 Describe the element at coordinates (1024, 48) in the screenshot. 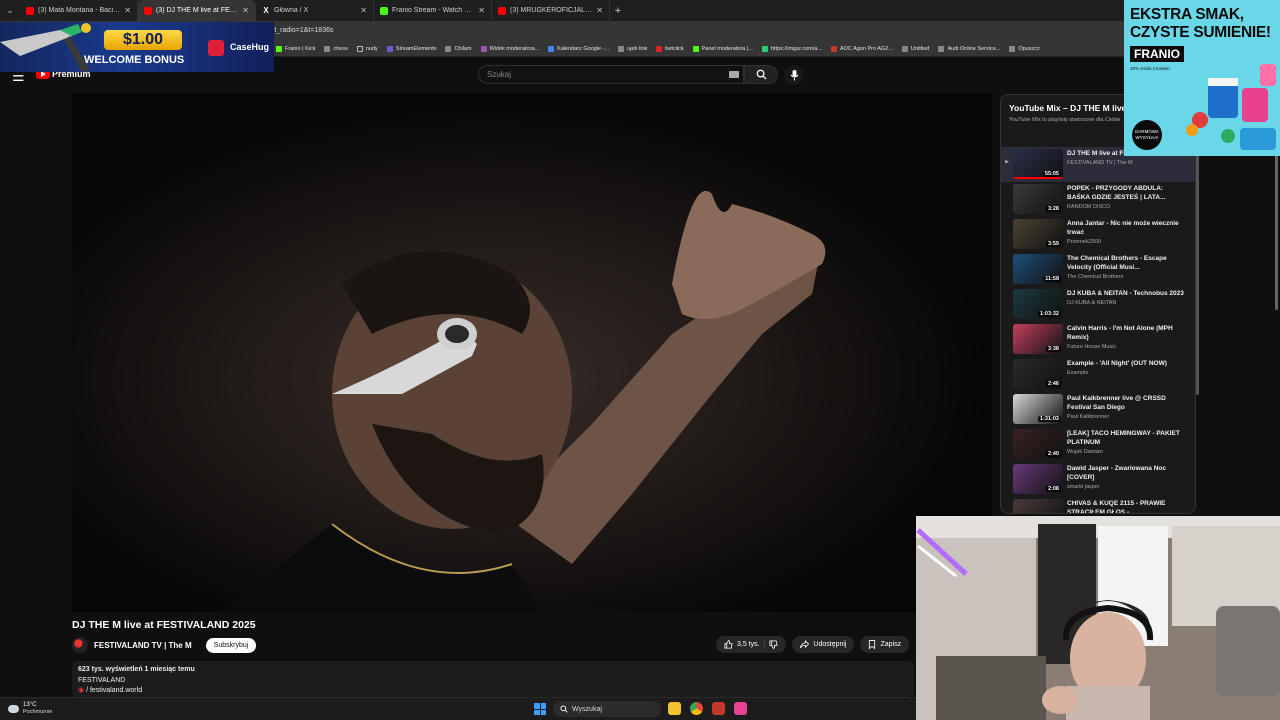

I see `bookmark-item: Opuszcz` at that location.